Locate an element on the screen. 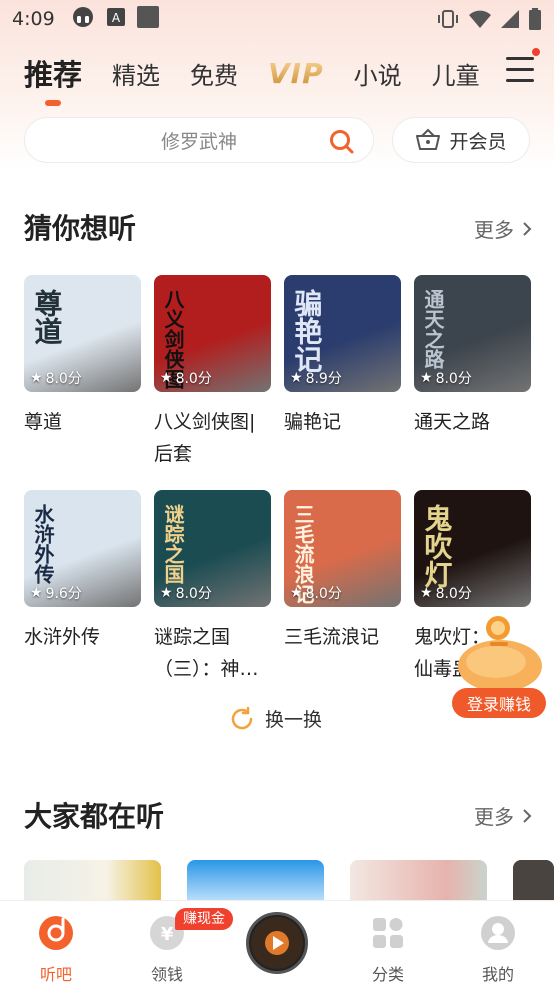 This screenshot has height=984, width=554. piggy-bank-icon is located at coordinates (500, 654).